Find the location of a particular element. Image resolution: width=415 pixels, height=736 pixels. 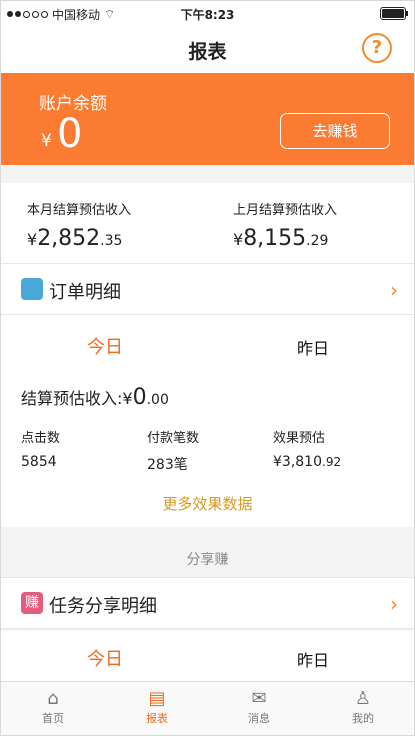

tab-today: 今日 is located at coordinates (105, 346).